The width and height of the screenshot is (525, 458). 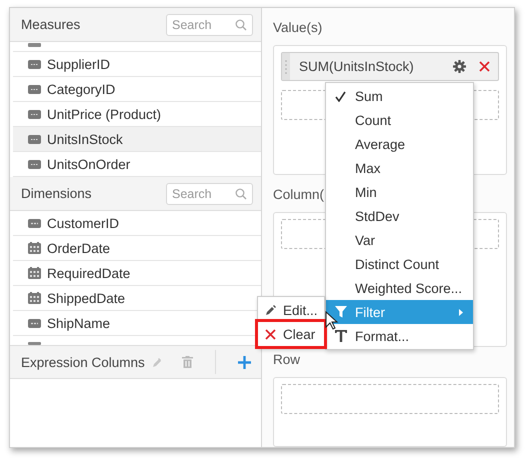 What do you see at coordinates (56, 193) in the screenshot?
I see `section-title: Dimensions` at bounding box center [56, 193].